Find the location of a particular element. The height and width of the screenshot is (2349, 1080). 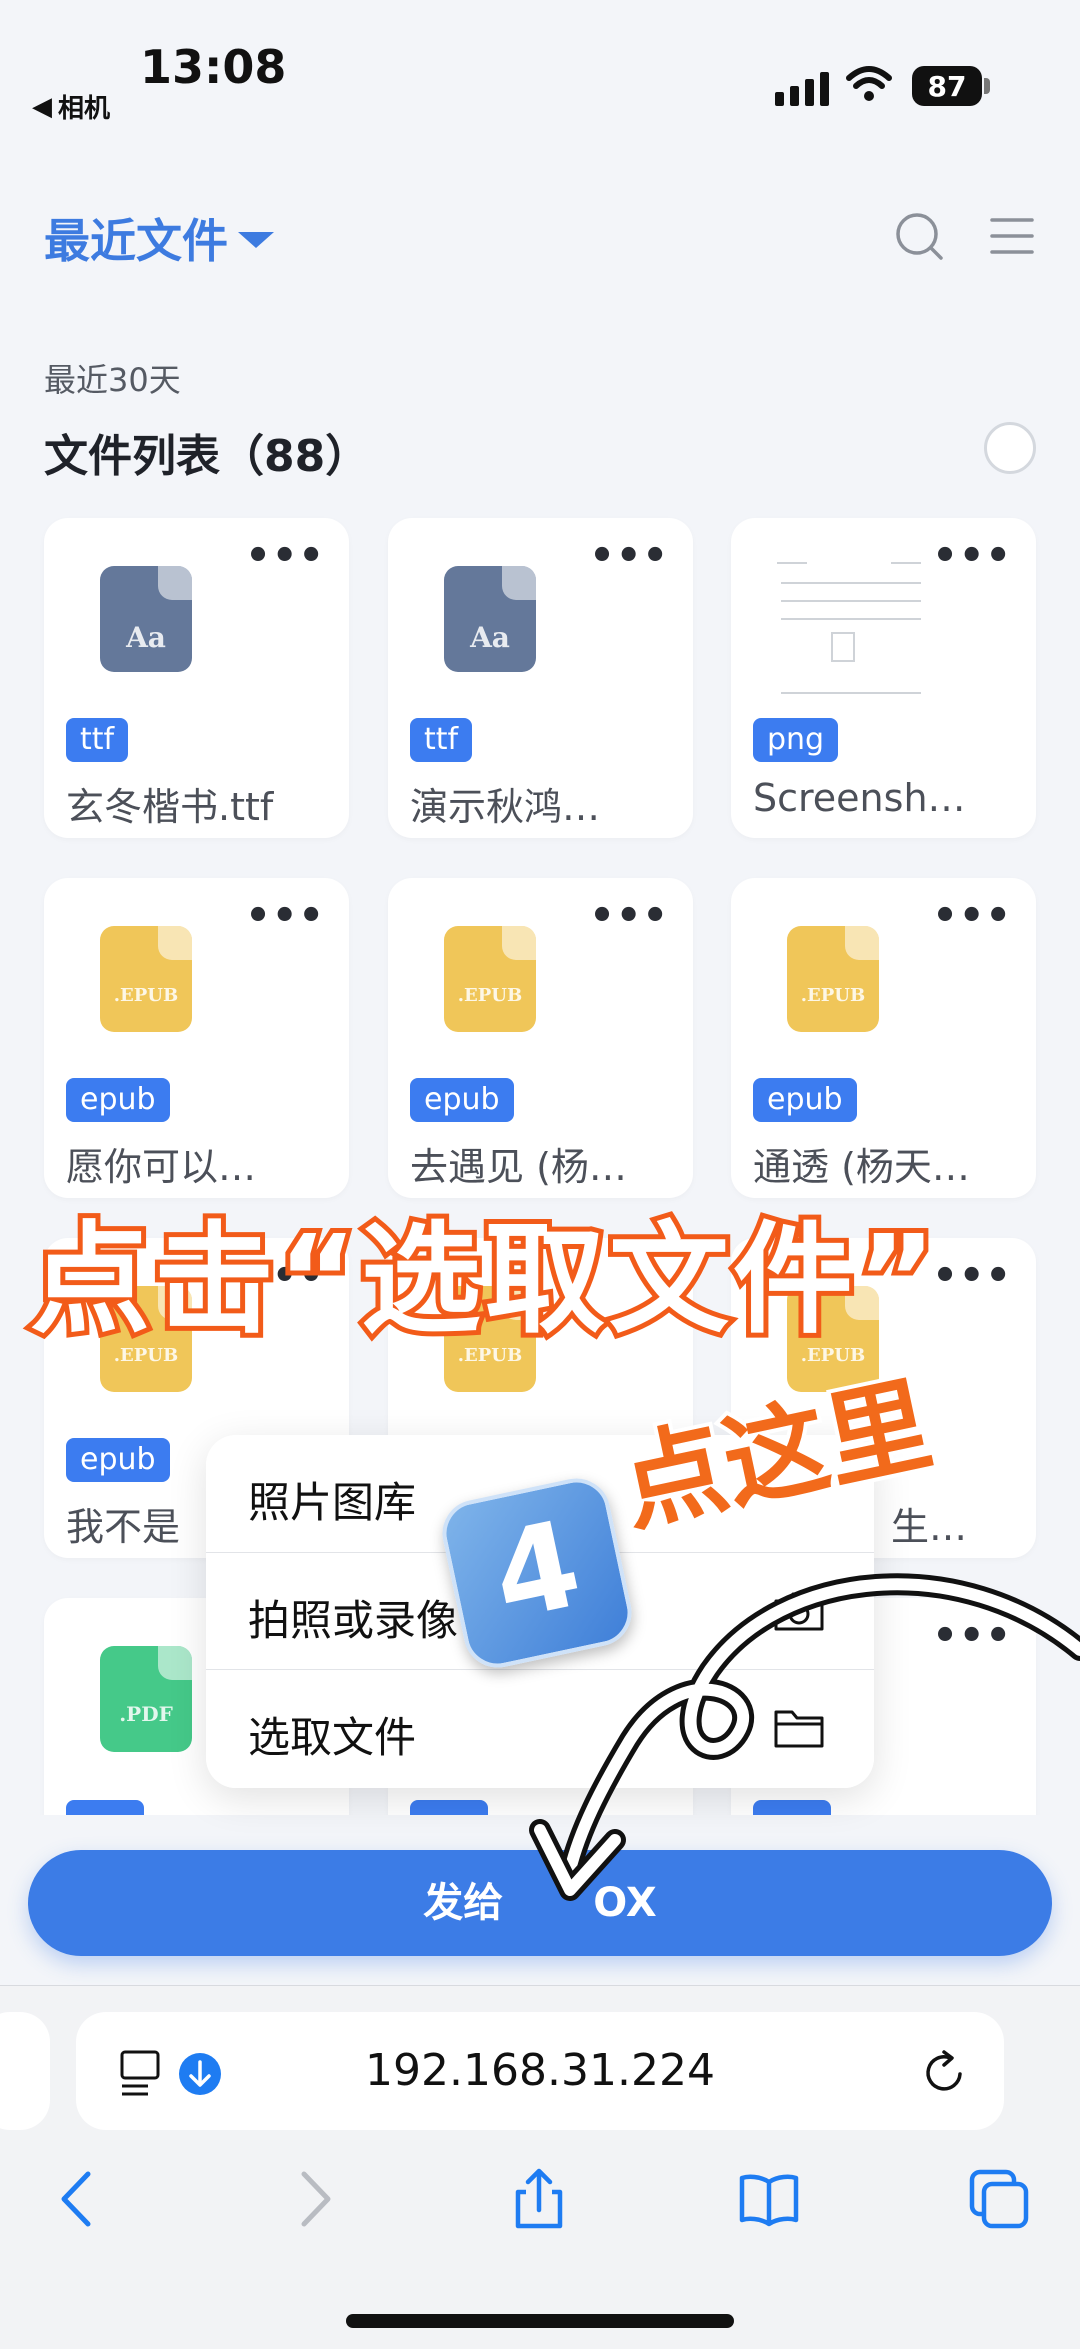

curved-arrow-icon is located at coordinates (804, 1737).